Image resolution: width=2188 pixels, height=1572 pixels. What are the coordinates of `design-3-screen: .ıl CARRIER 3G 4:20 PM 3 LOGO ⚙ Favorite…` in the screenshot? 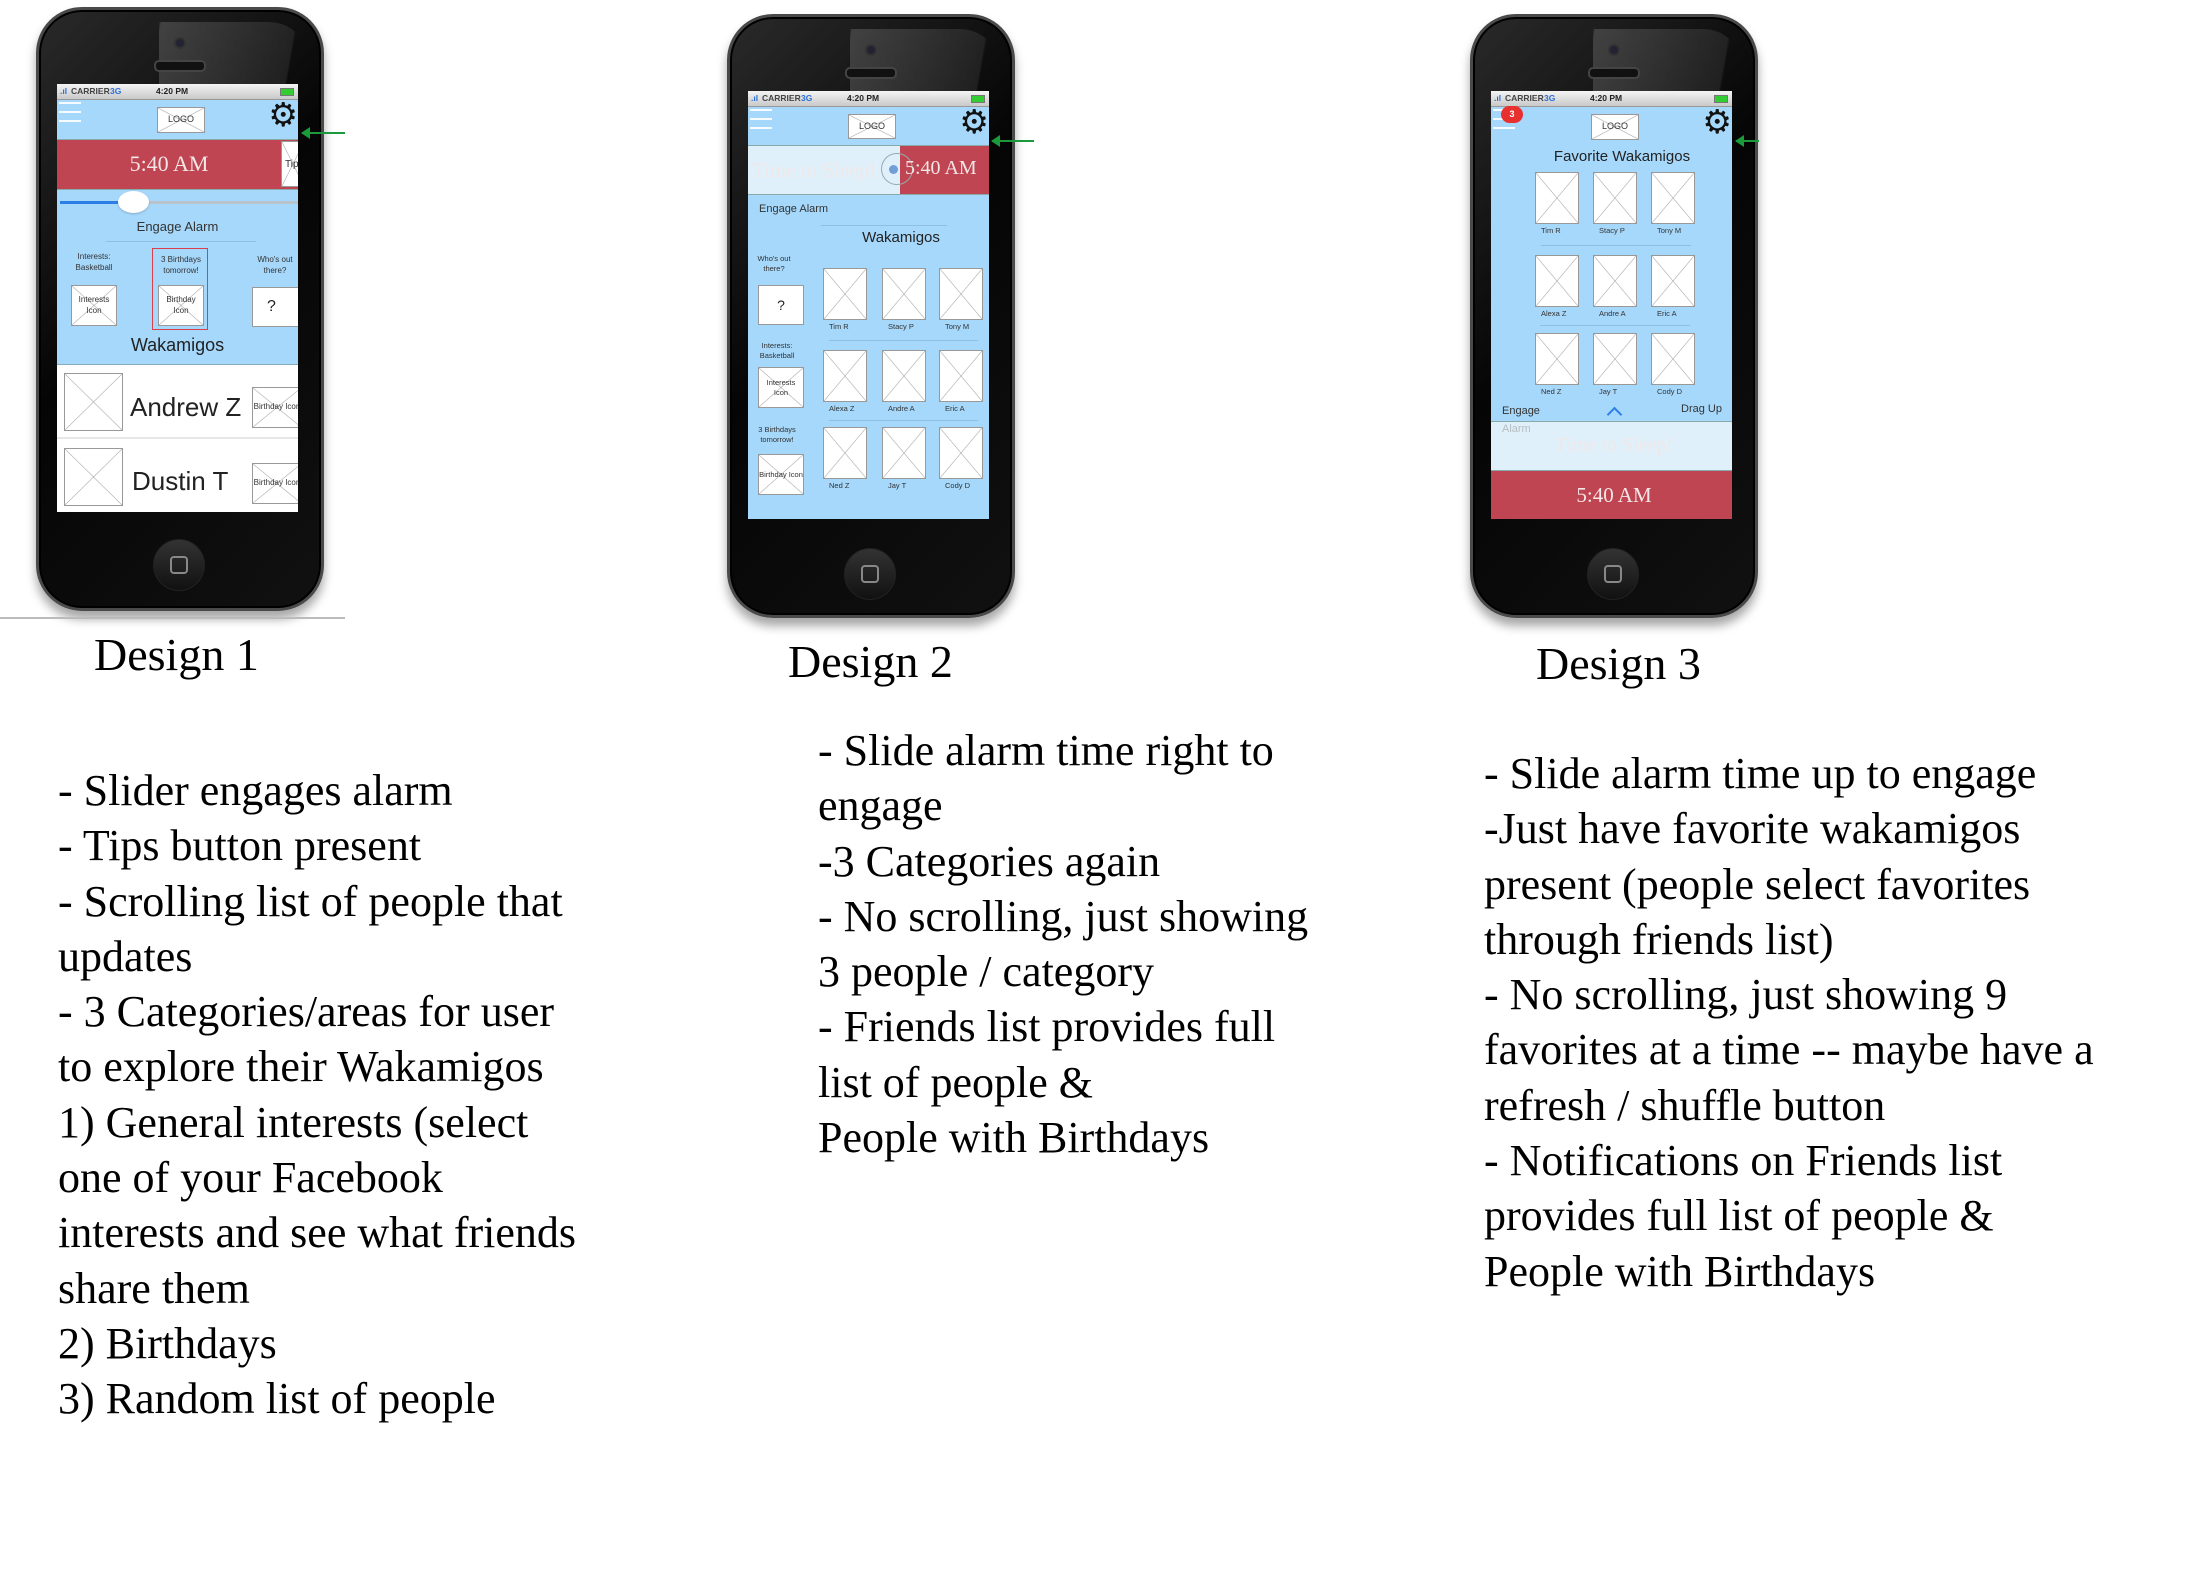 It's located at (1611, 305).